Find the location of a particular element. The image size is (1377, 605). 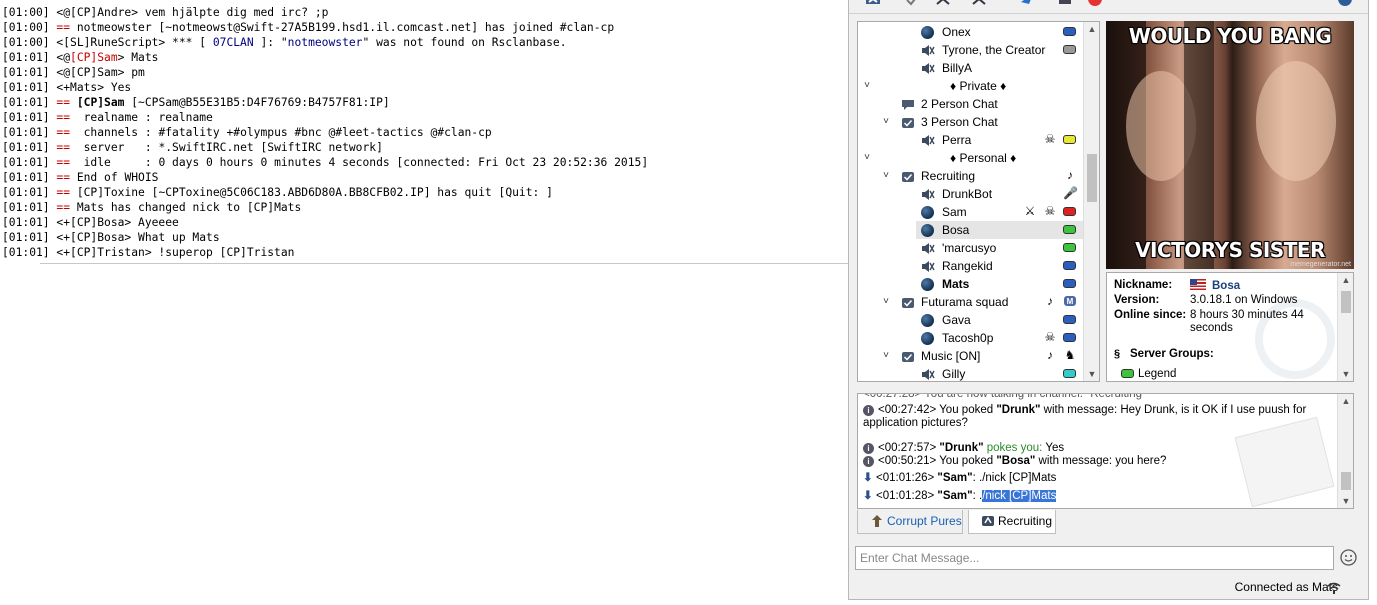

info-scrollbar: ▲ ▼ is located at coordinates (1345, 327).